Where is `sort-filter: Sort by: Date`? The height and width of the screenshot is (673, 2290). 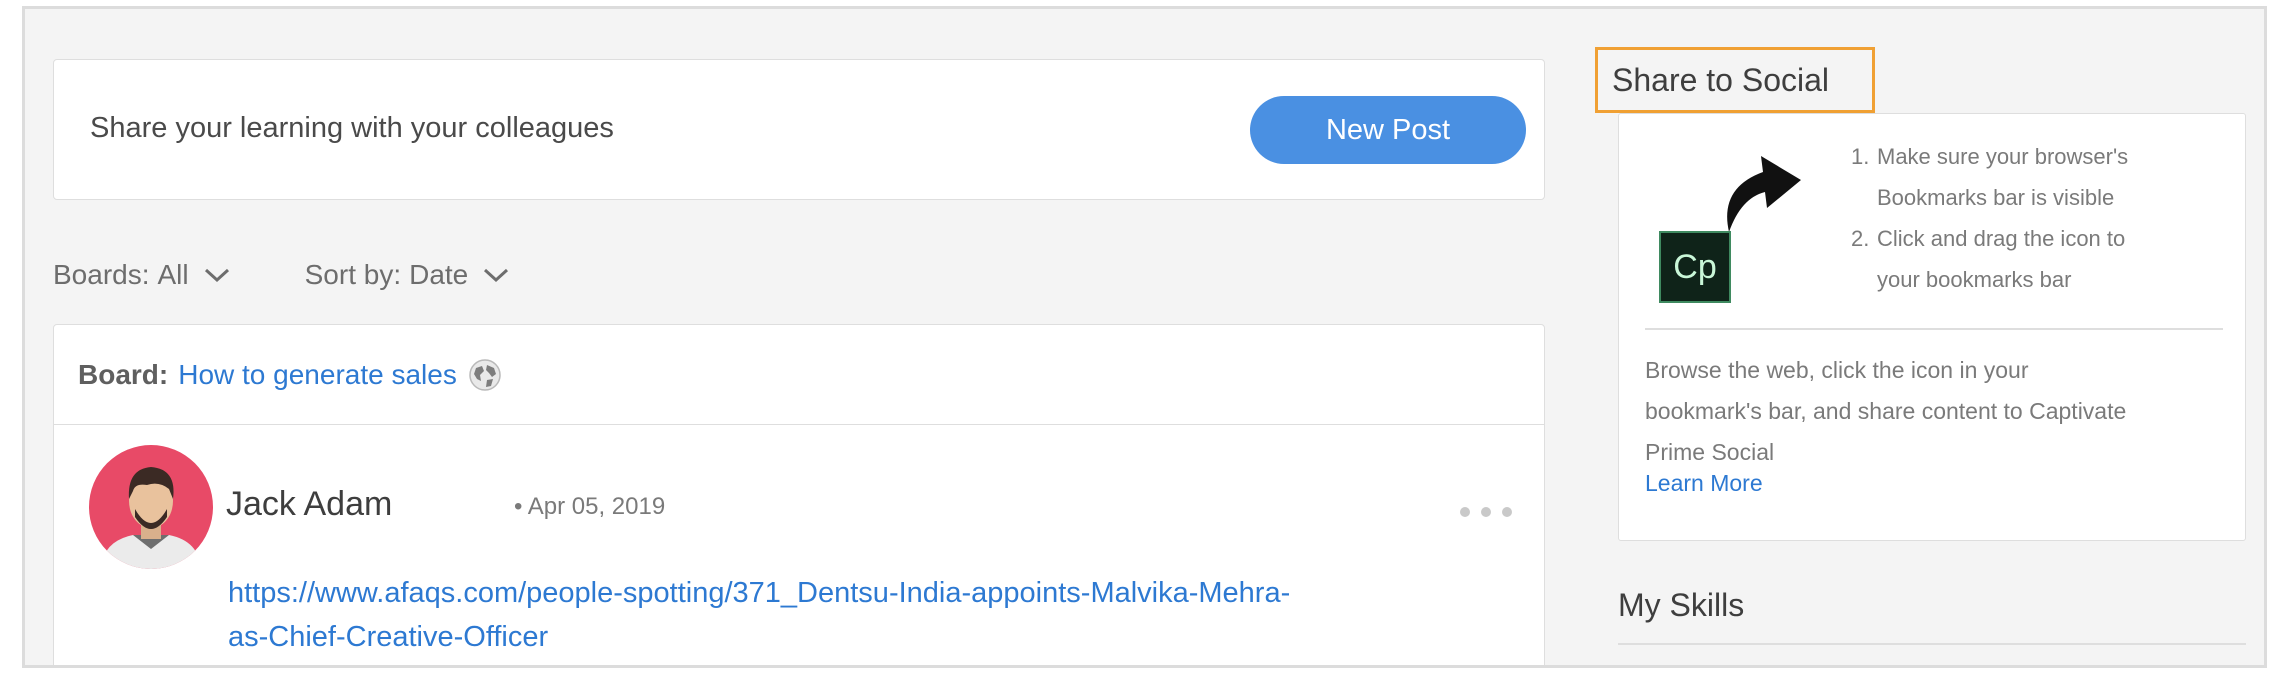
sort-filter: Sort by: Date is located at coordinates (408, 275).